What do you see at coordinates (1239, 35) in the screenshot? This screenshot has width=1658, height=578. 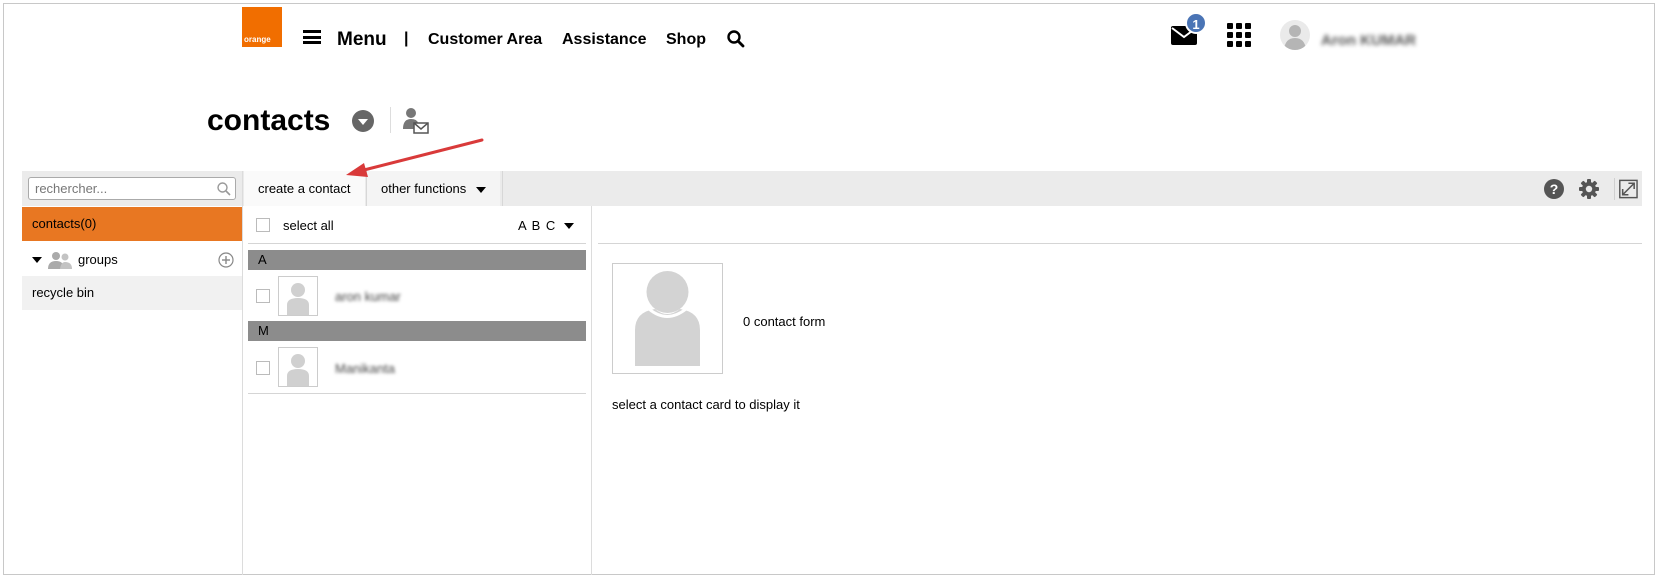 I see `apps-grid-icon` at bounding box center [1239, 35].